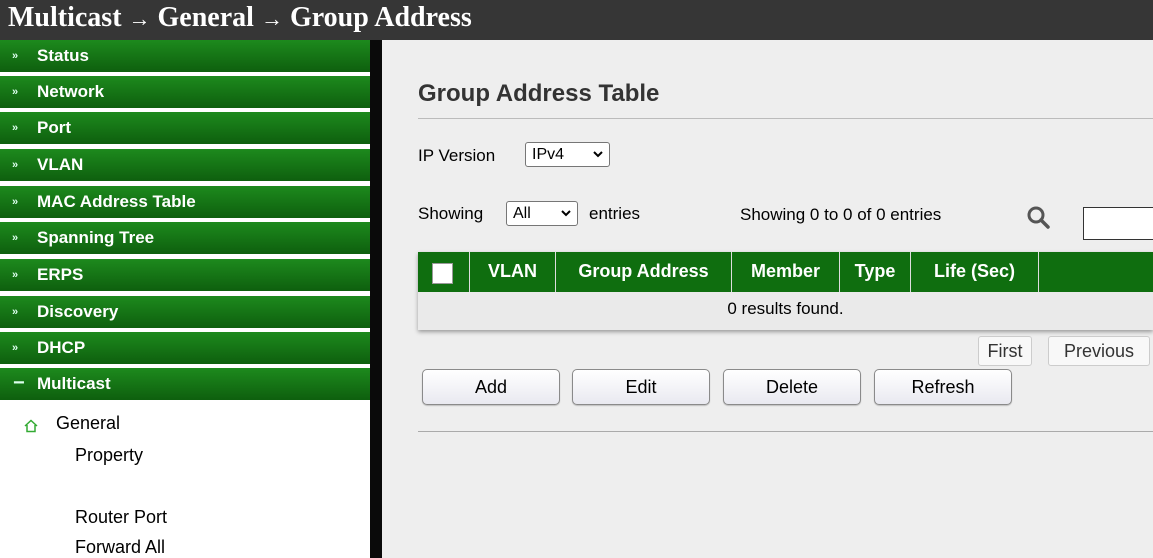  Describe the element at coordinates (185, 239) in the screenshot. I see `sidebar-item-spanning-tree: » Spanning Tree` at that location.